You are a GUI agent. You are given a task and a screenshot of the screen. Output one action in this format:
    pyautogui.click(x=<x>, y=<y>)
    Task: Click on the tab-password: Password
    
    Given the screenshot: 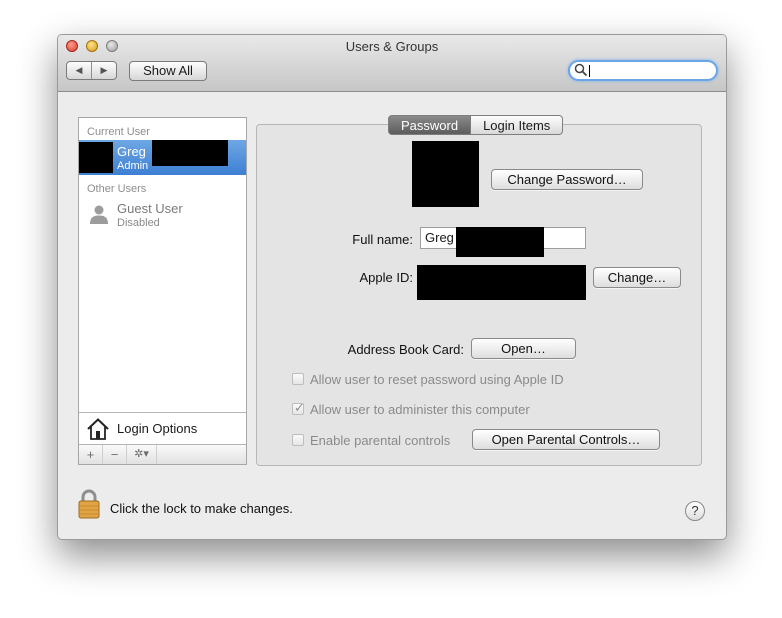 What is the action you would take?
    pyautogui.click(x=430, y=125)
    